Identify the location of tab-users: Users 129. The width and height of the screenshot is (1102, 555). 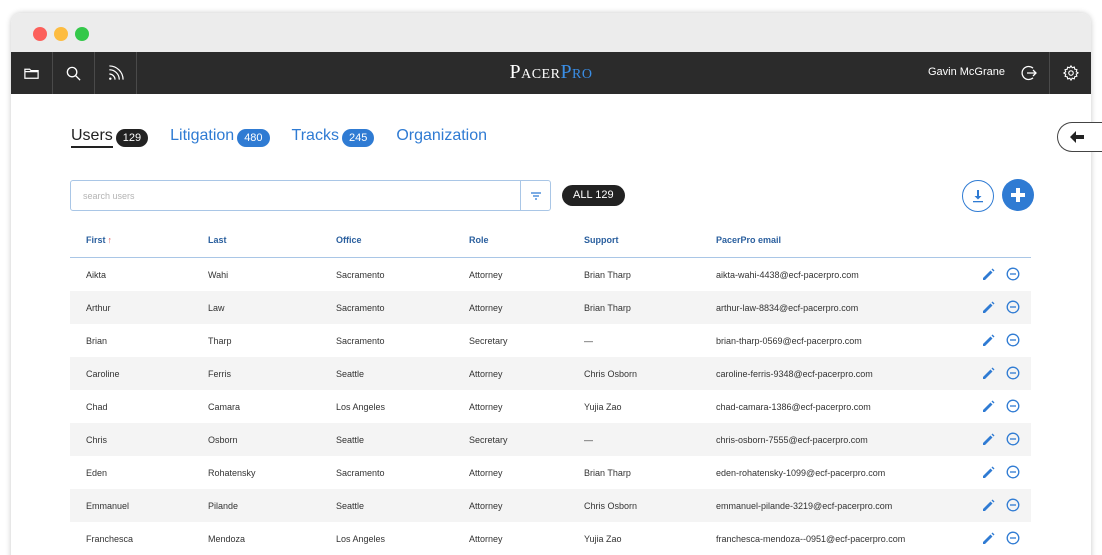
(110, 137).